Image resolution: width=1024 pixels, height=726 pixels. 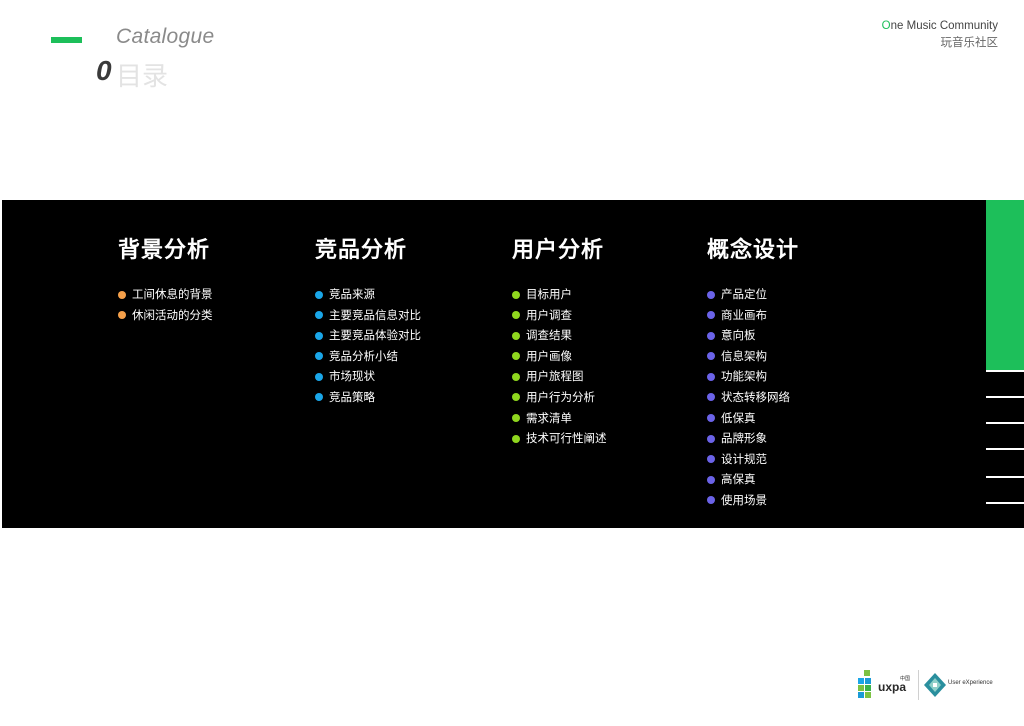 I want to click on contents-item-label: 用户行为分析, so click(x=560, y=396).